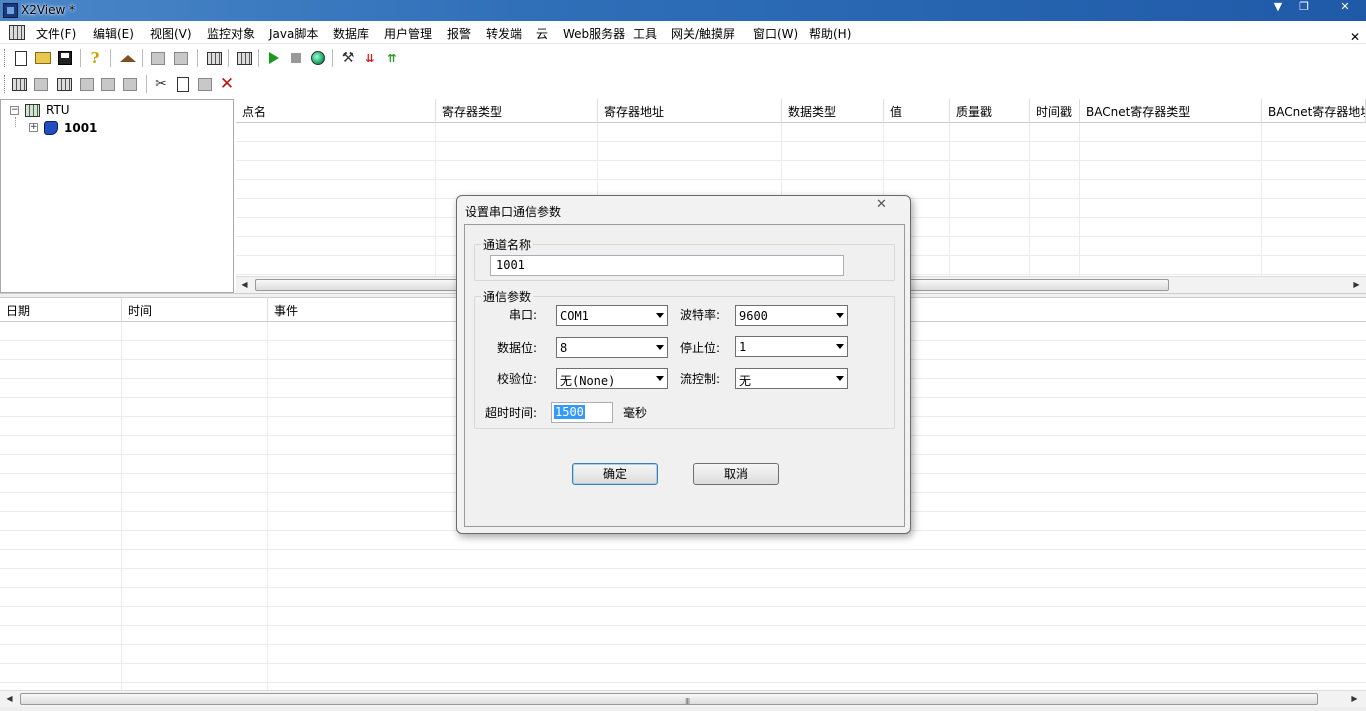 This screenshot has height=711, width=1366. What do you see at coordinates (736, 474) in the screenshot?
I see `cancel-button: 取消` at bounding box center [736, 474].